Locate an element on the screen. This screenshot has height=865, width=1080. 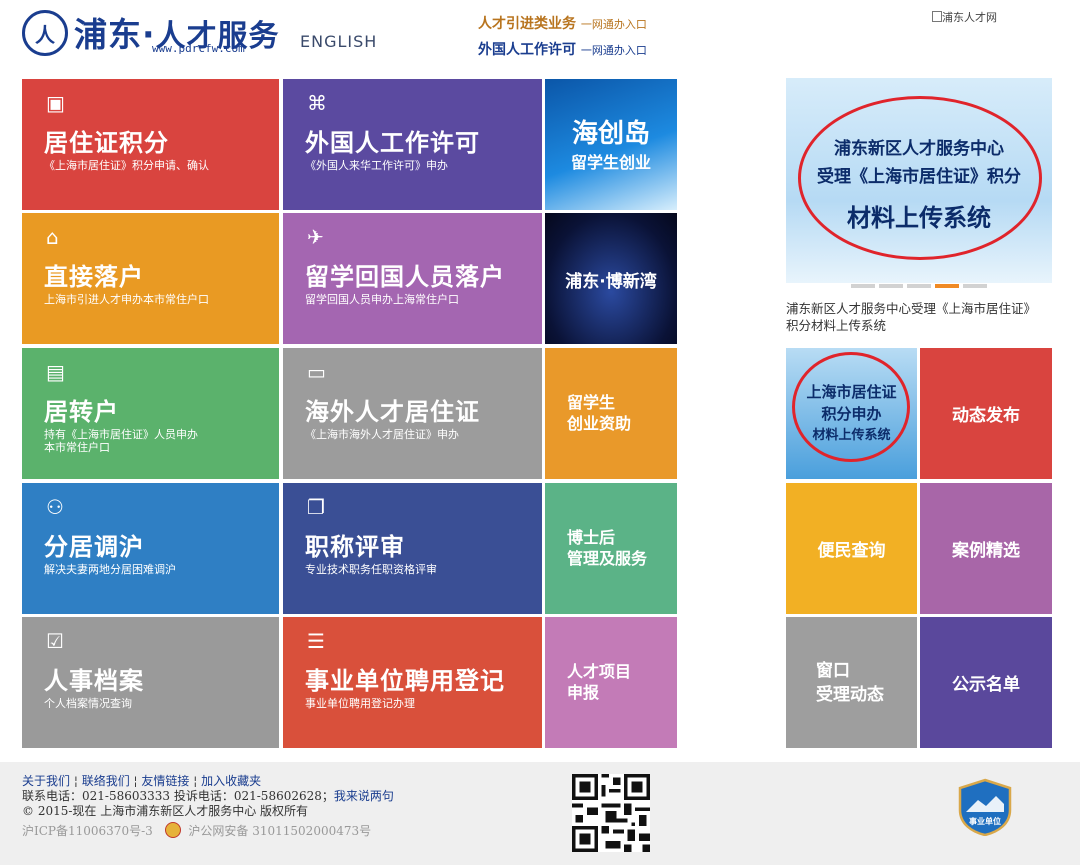
banner-slider: 浦东新区人才服务中心 受理《上海市居住证》积分 材料上传系统 is located at coordinates (919, 183).